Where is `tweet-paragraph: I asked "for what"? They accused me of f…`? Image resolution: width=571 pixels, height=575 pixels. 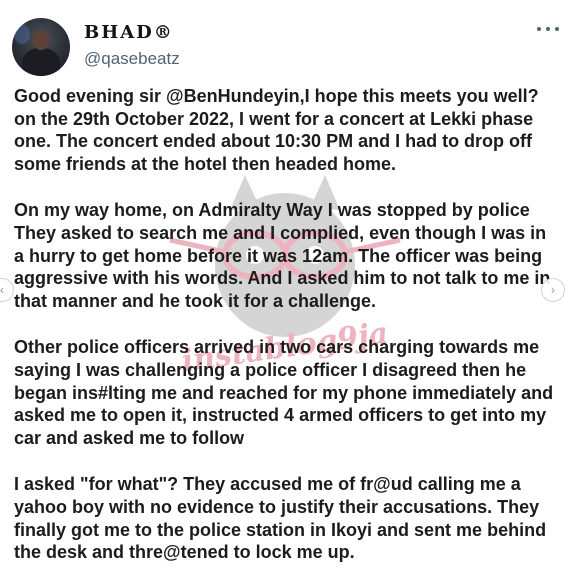 tweet-paragraph: I asked "for what"? They accused me of f… is located at coordinates (283, 518).